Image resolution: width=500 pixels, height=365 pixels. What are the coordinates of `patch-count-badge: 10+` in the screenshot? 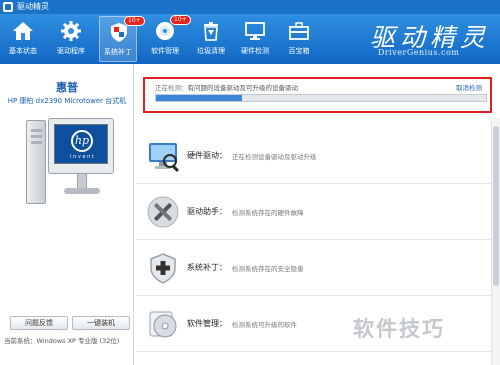 It's located at (134, 21).